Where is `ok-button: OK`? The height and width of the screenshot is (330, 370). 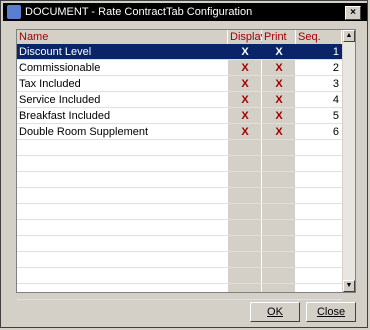
ok-button: OK is located at coordinates (275, 312).